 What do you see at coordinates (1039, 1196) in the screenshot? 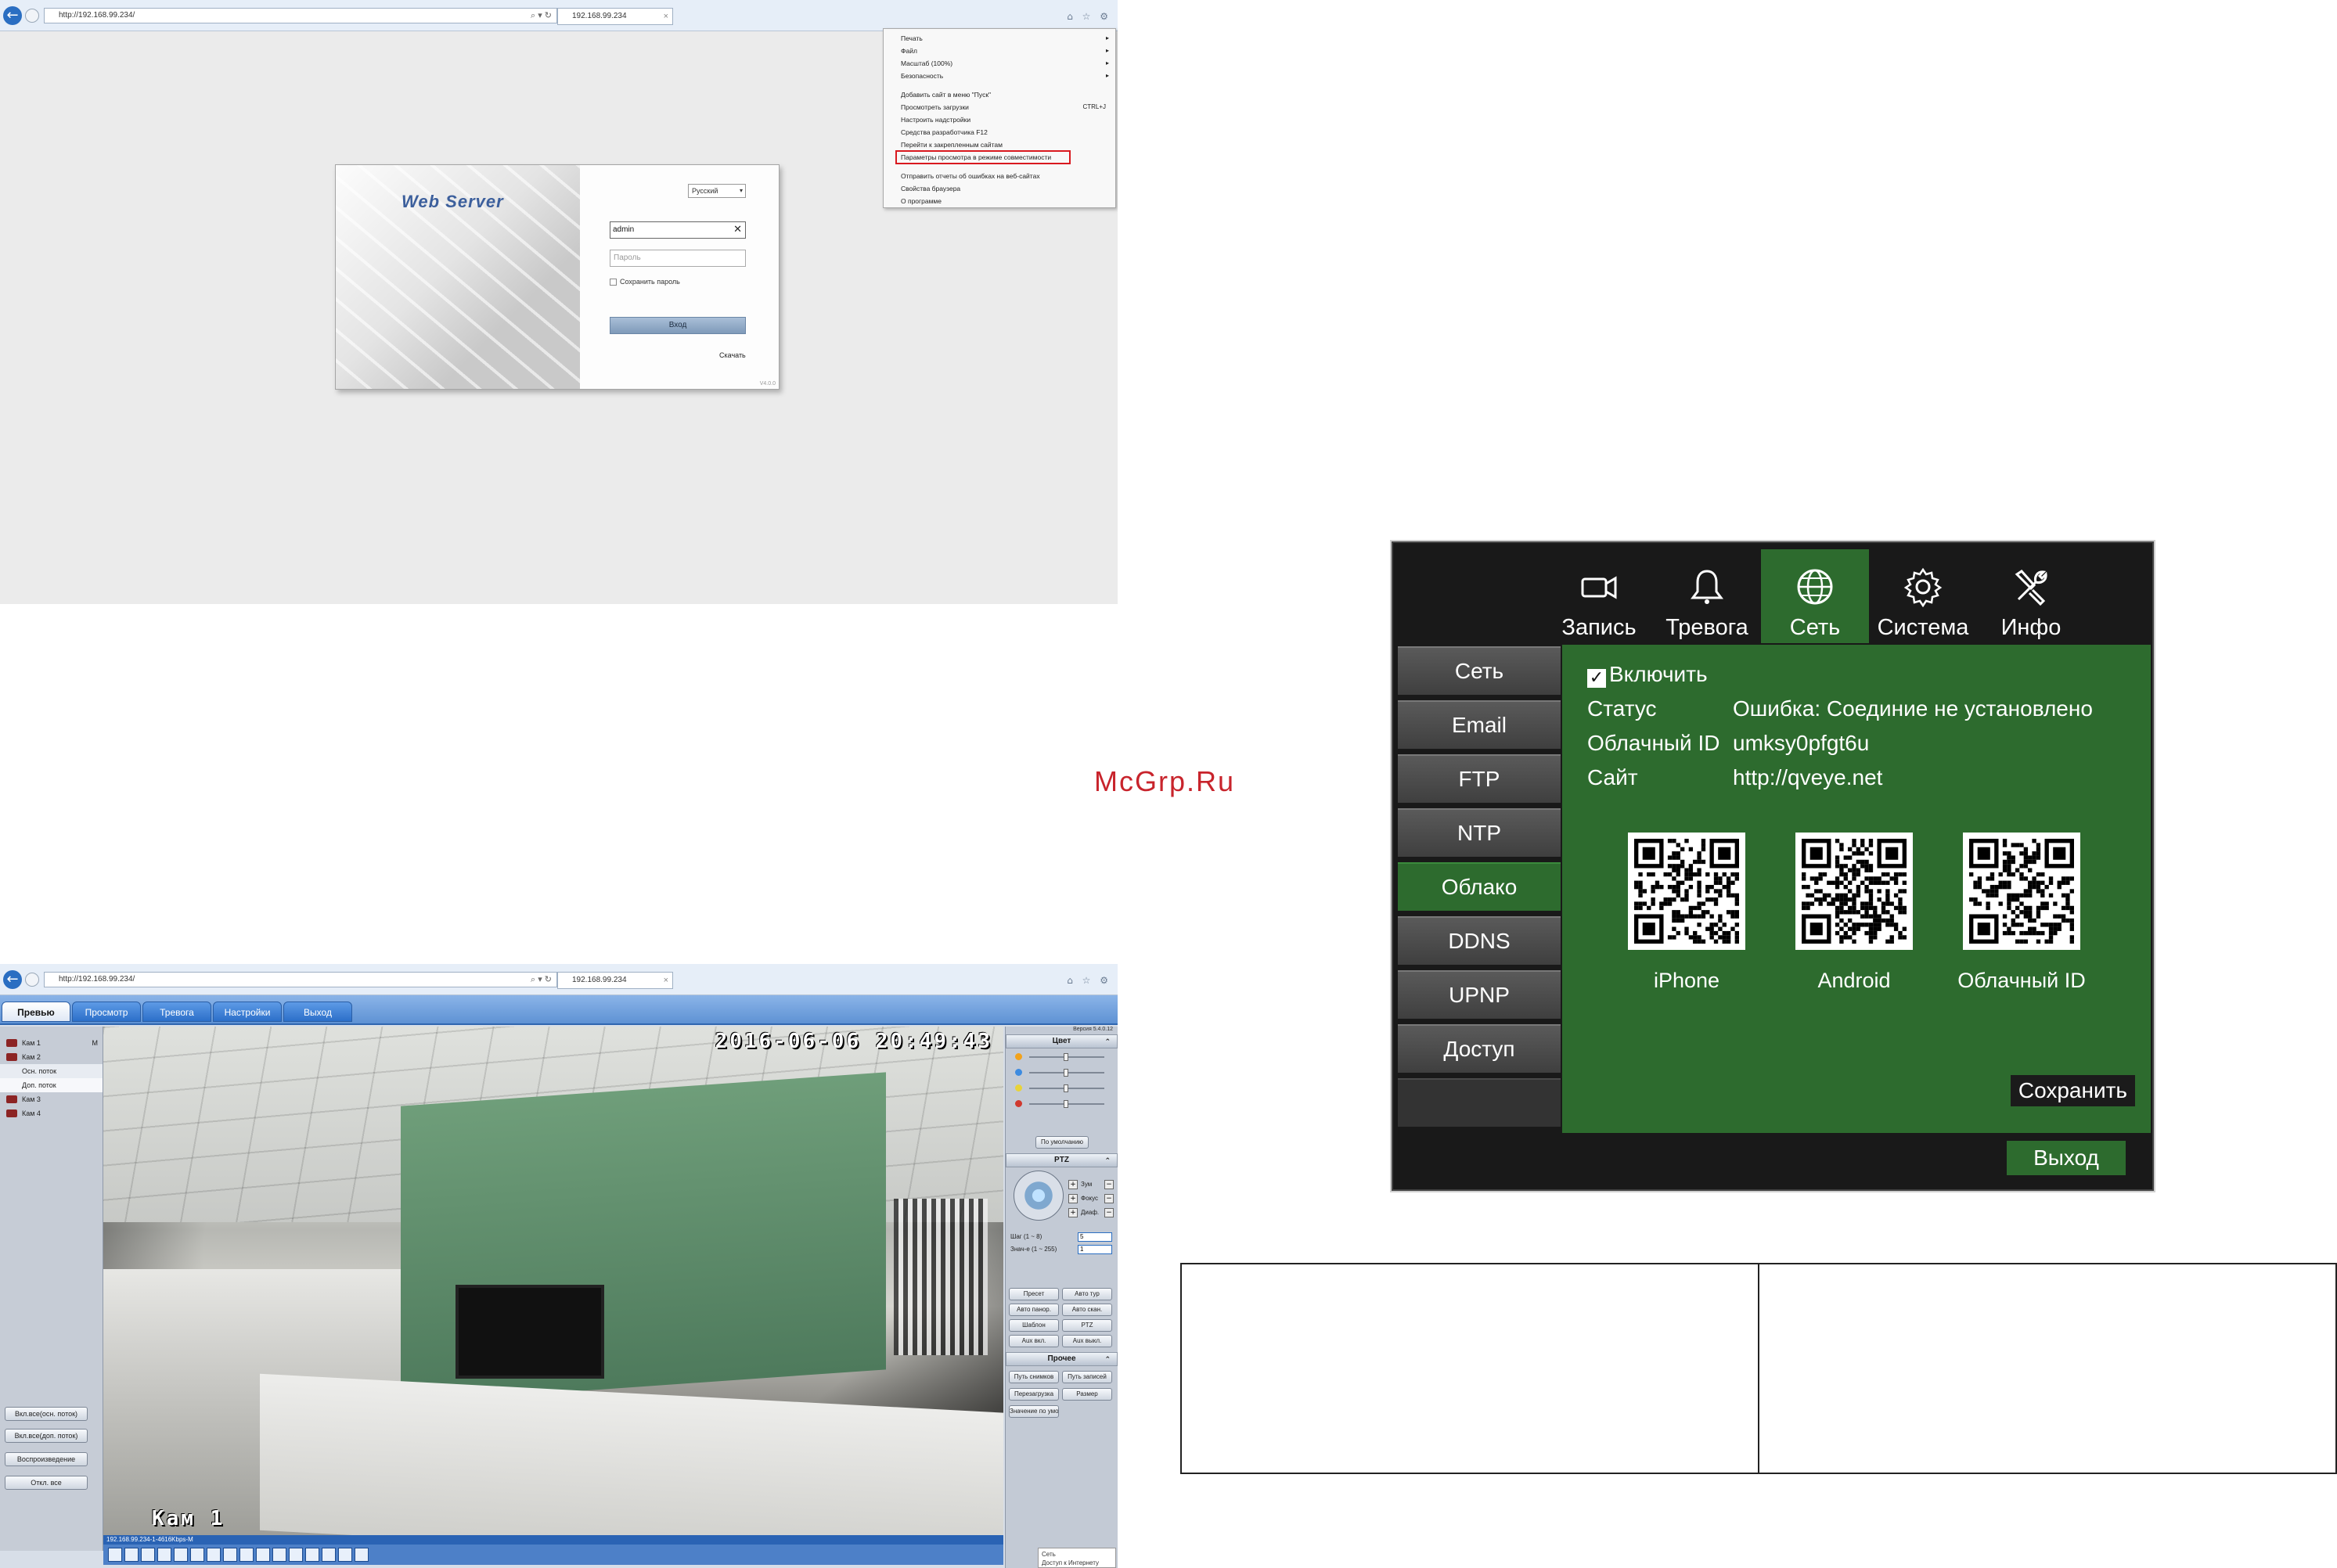
I see `ptz-direction-pad` at bounding box center [1039, 1196].